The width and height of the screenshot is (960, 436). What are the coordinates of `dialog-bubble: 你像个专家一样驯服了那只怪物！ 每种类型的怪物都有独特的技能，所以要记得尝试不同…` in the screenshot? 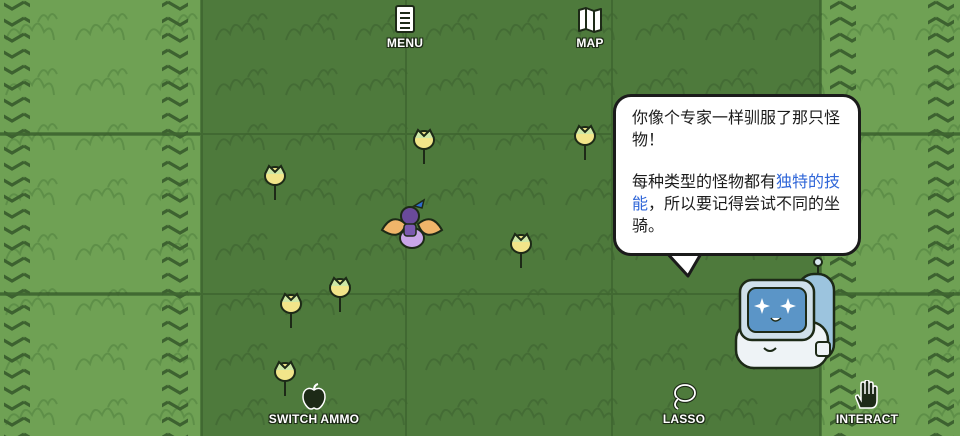 It's located at (737, 175).